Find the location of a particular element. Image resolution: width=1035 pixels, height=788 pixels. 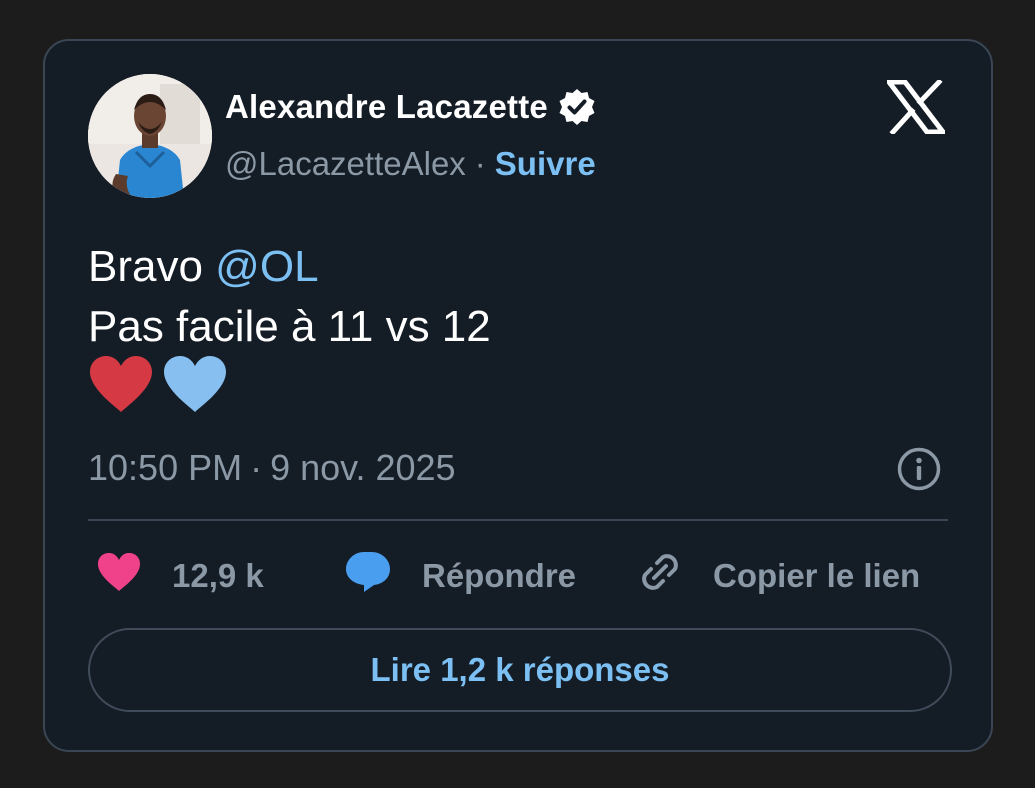

tweet-text: Bravo @OL Pas facile à 11 vs 12 is located at coordinates (289, 329).